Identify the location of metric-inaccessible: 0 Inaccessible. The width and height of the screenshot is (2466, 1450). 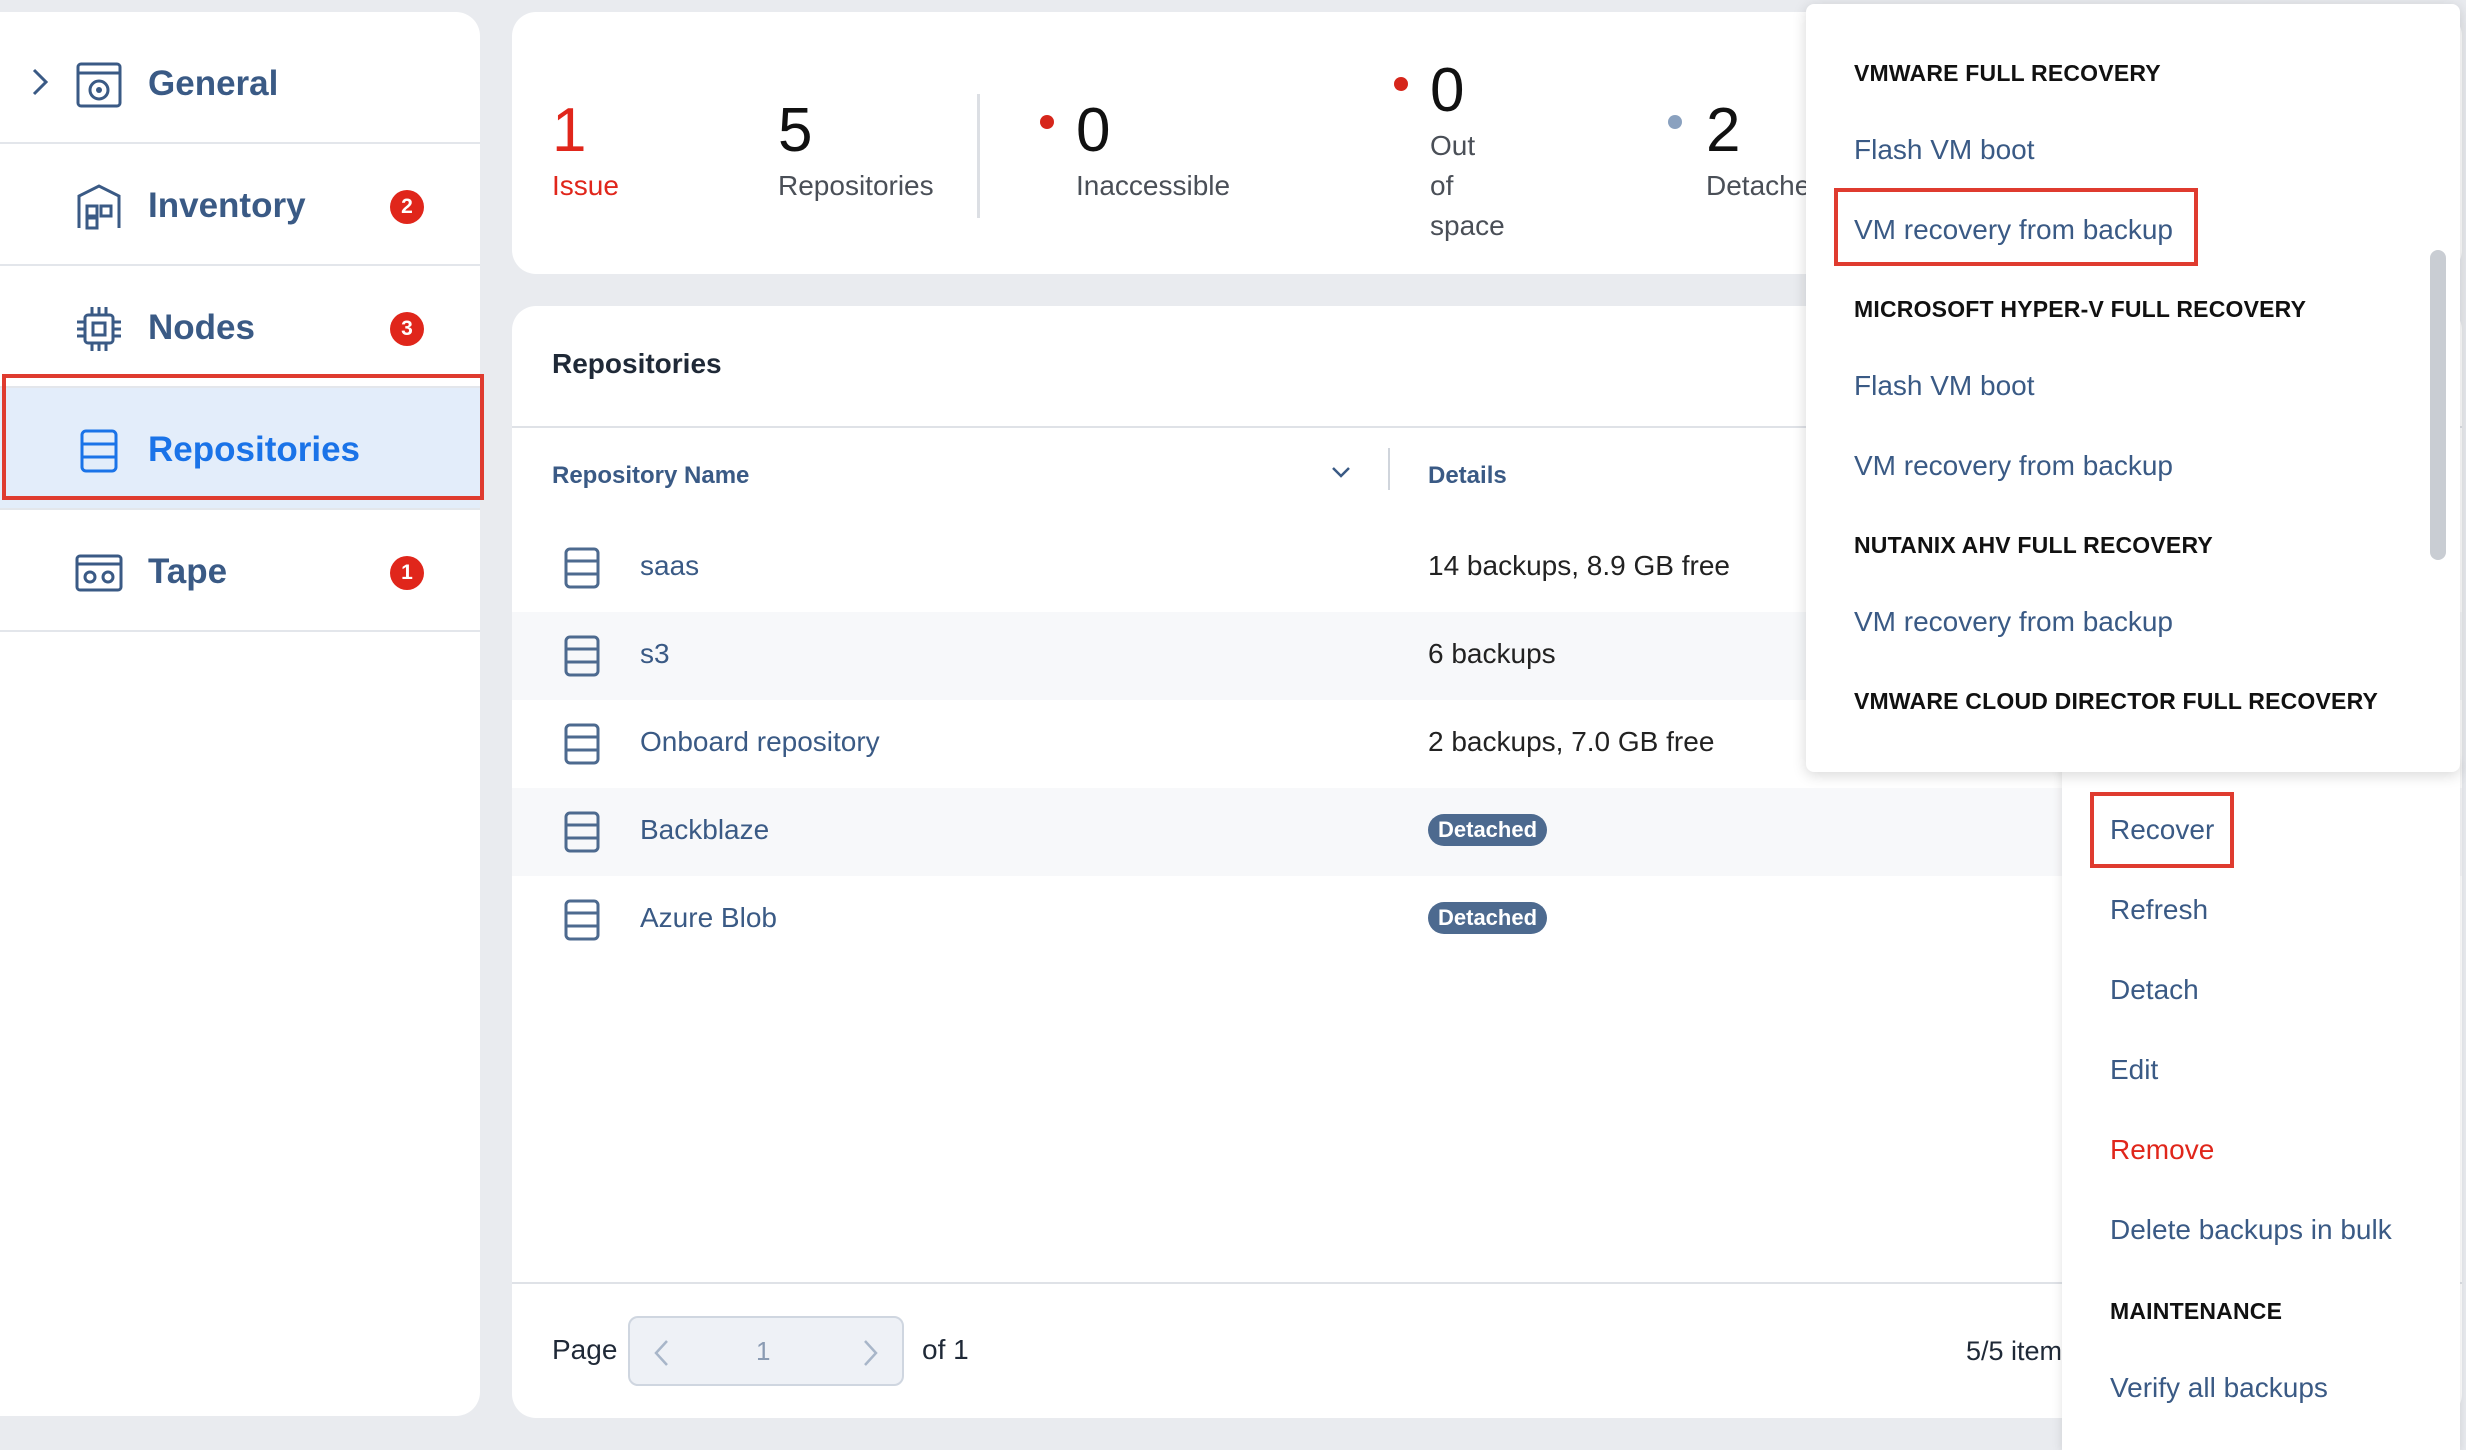
(1153, 151).